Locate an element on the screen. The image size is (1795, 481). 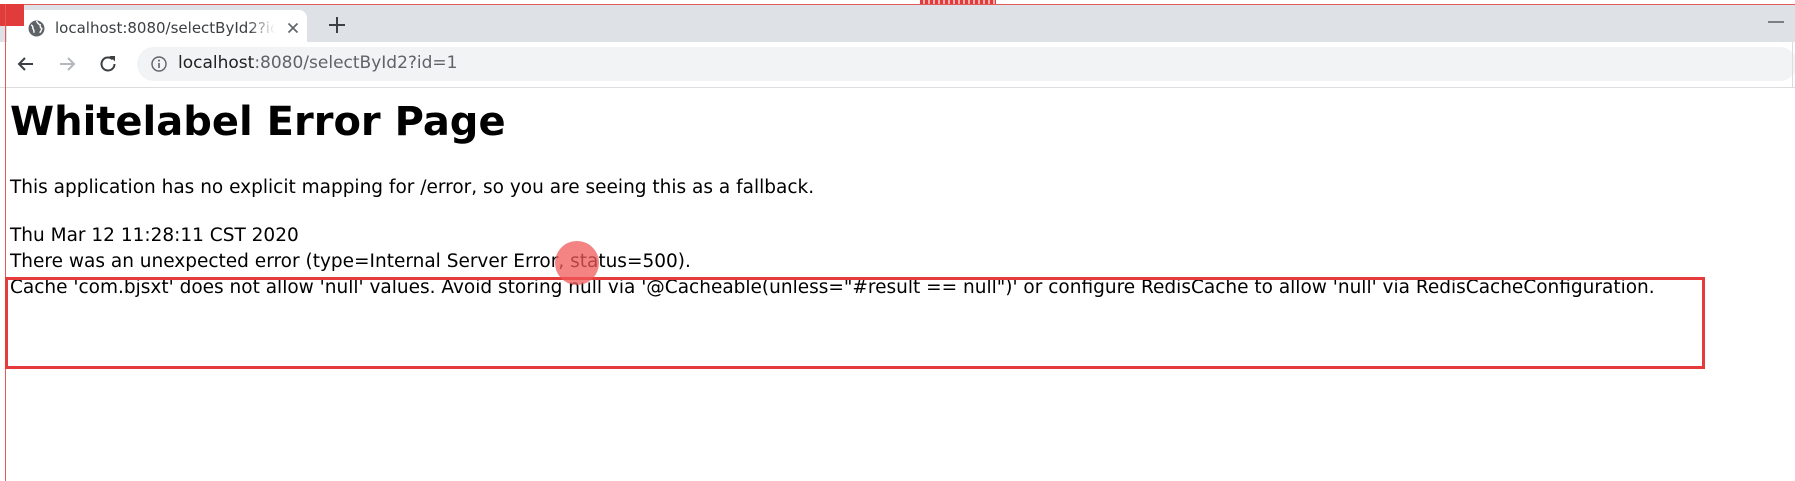
info-icon is located at coordinates (159, 64).